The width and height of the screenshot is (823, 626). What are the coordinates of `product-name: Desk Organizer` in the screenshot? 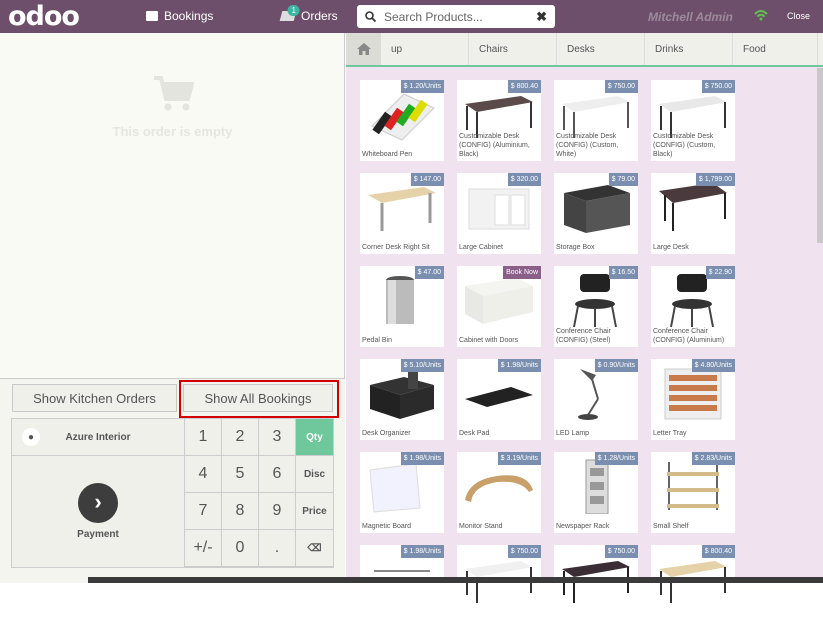 It's located at (386, 433).